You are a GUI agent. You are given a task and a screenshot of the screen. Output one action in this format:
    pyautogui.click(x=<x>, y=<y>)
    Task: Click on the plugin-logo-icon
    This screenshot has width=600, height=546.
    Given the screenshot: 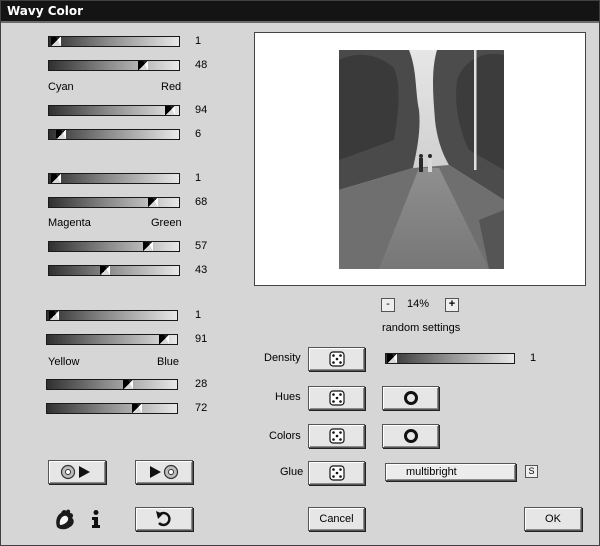 What is the action you would take?
    pyautogui.click(x=65, y=519)
    